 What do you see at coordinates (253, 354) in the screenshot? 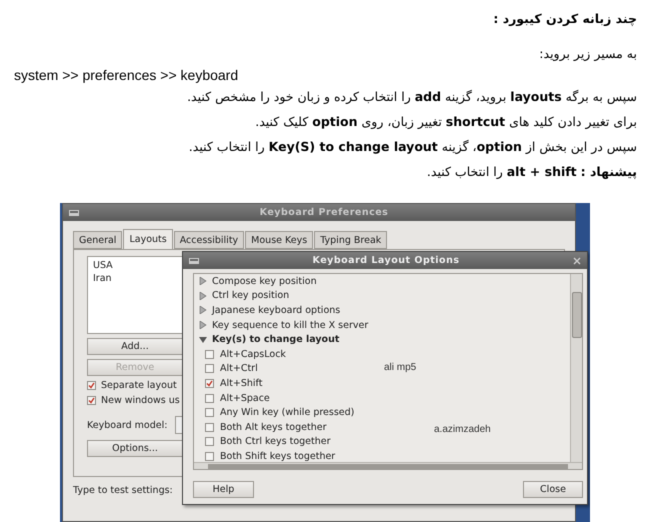
I see `option-label: Alt+CapsLock` at bounding box center [253, 354].